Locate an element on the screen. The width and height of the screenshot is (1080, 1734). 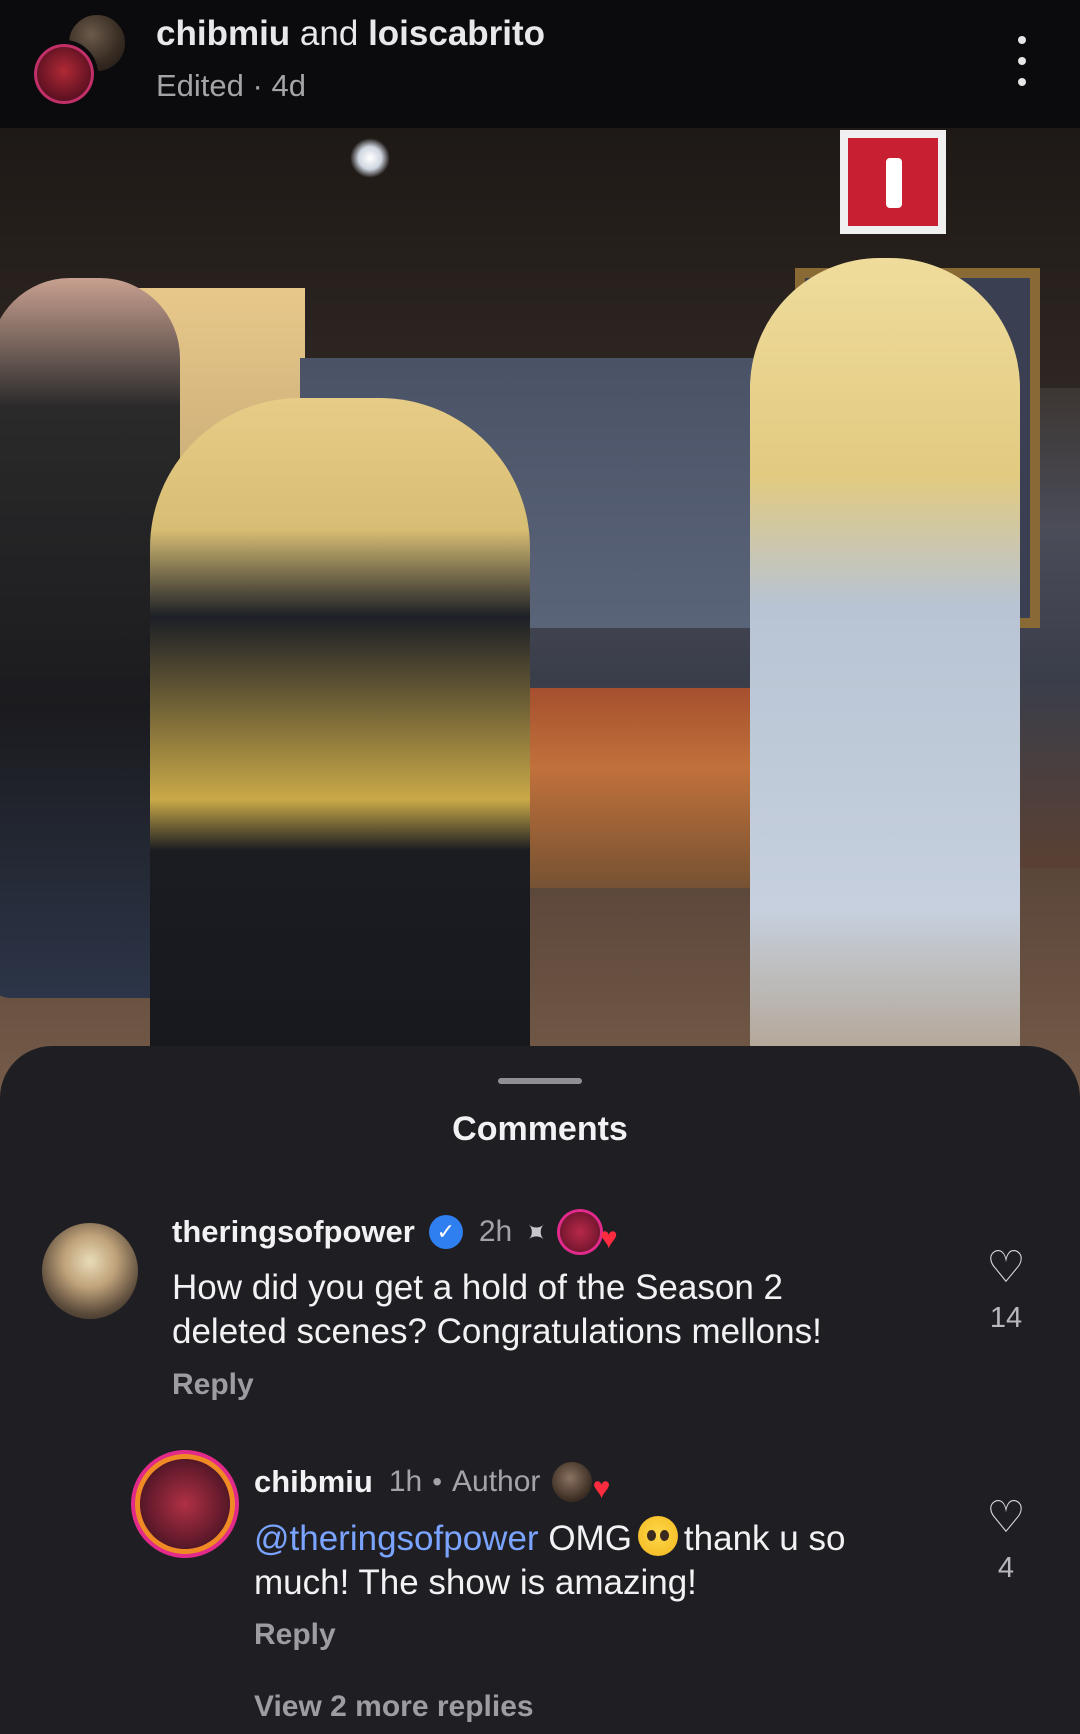
comment-header: theringsofpower ✓ 2h ✦ ♥ is located at coordinates (395, 1233).